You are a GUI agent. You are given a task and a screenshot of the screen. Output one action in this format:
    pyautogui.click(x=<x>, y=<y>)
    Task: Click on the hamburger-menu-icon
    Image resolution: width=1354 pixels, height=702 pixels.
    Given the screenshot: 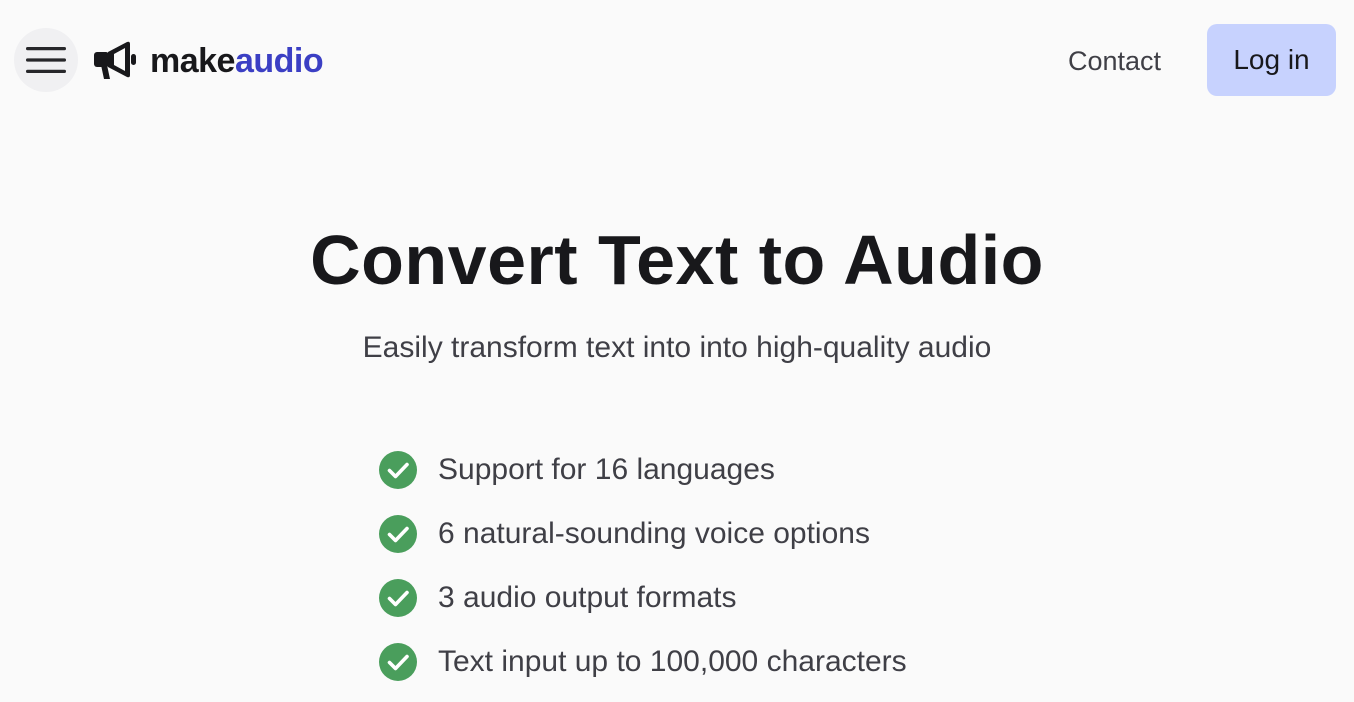 What is the action you would take?
    pyautogui.click(x=46, y=60)
    